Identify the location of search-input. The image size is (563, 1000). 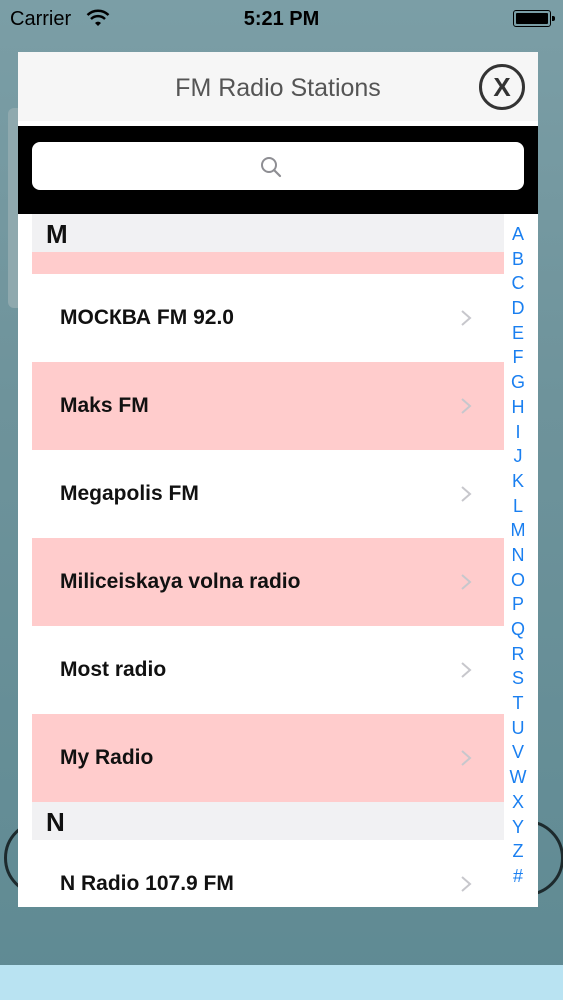
(278, 166).